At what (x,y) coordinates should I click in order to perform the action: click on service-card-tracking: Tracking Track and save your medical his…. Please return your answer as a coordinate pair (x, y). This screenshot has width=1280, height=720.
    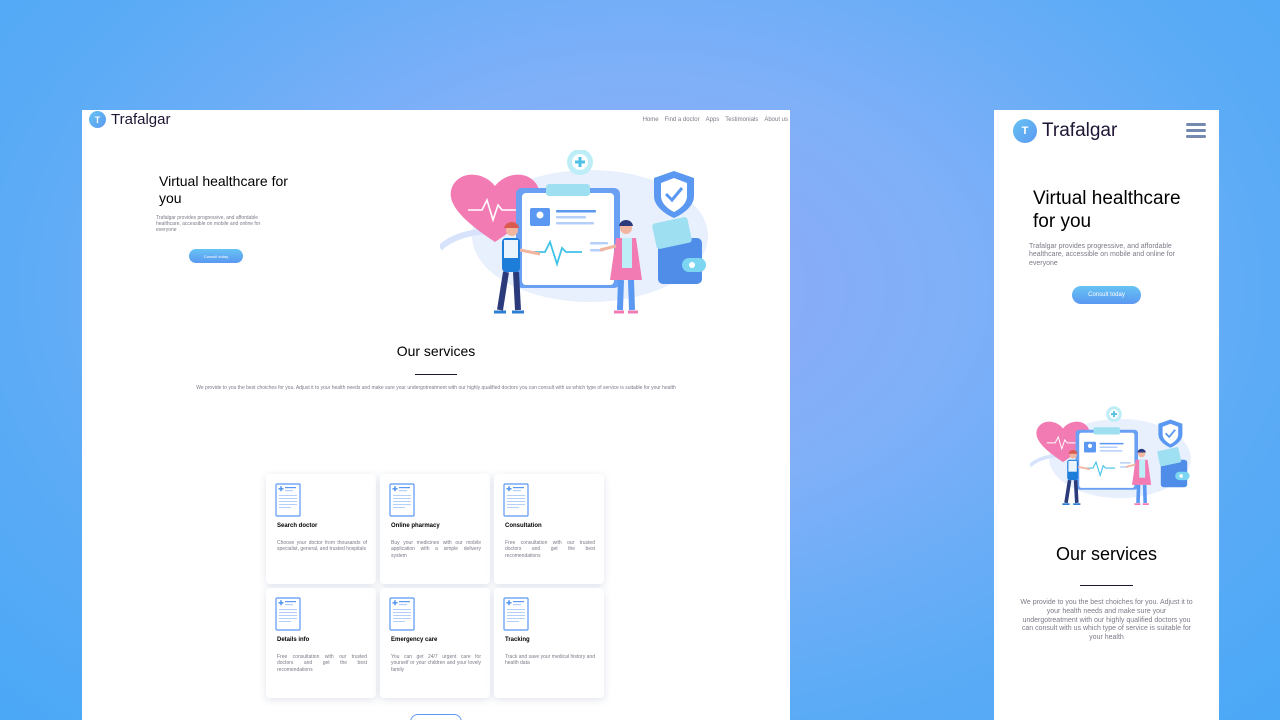
    Looking at the image, I should click on (549, 643).